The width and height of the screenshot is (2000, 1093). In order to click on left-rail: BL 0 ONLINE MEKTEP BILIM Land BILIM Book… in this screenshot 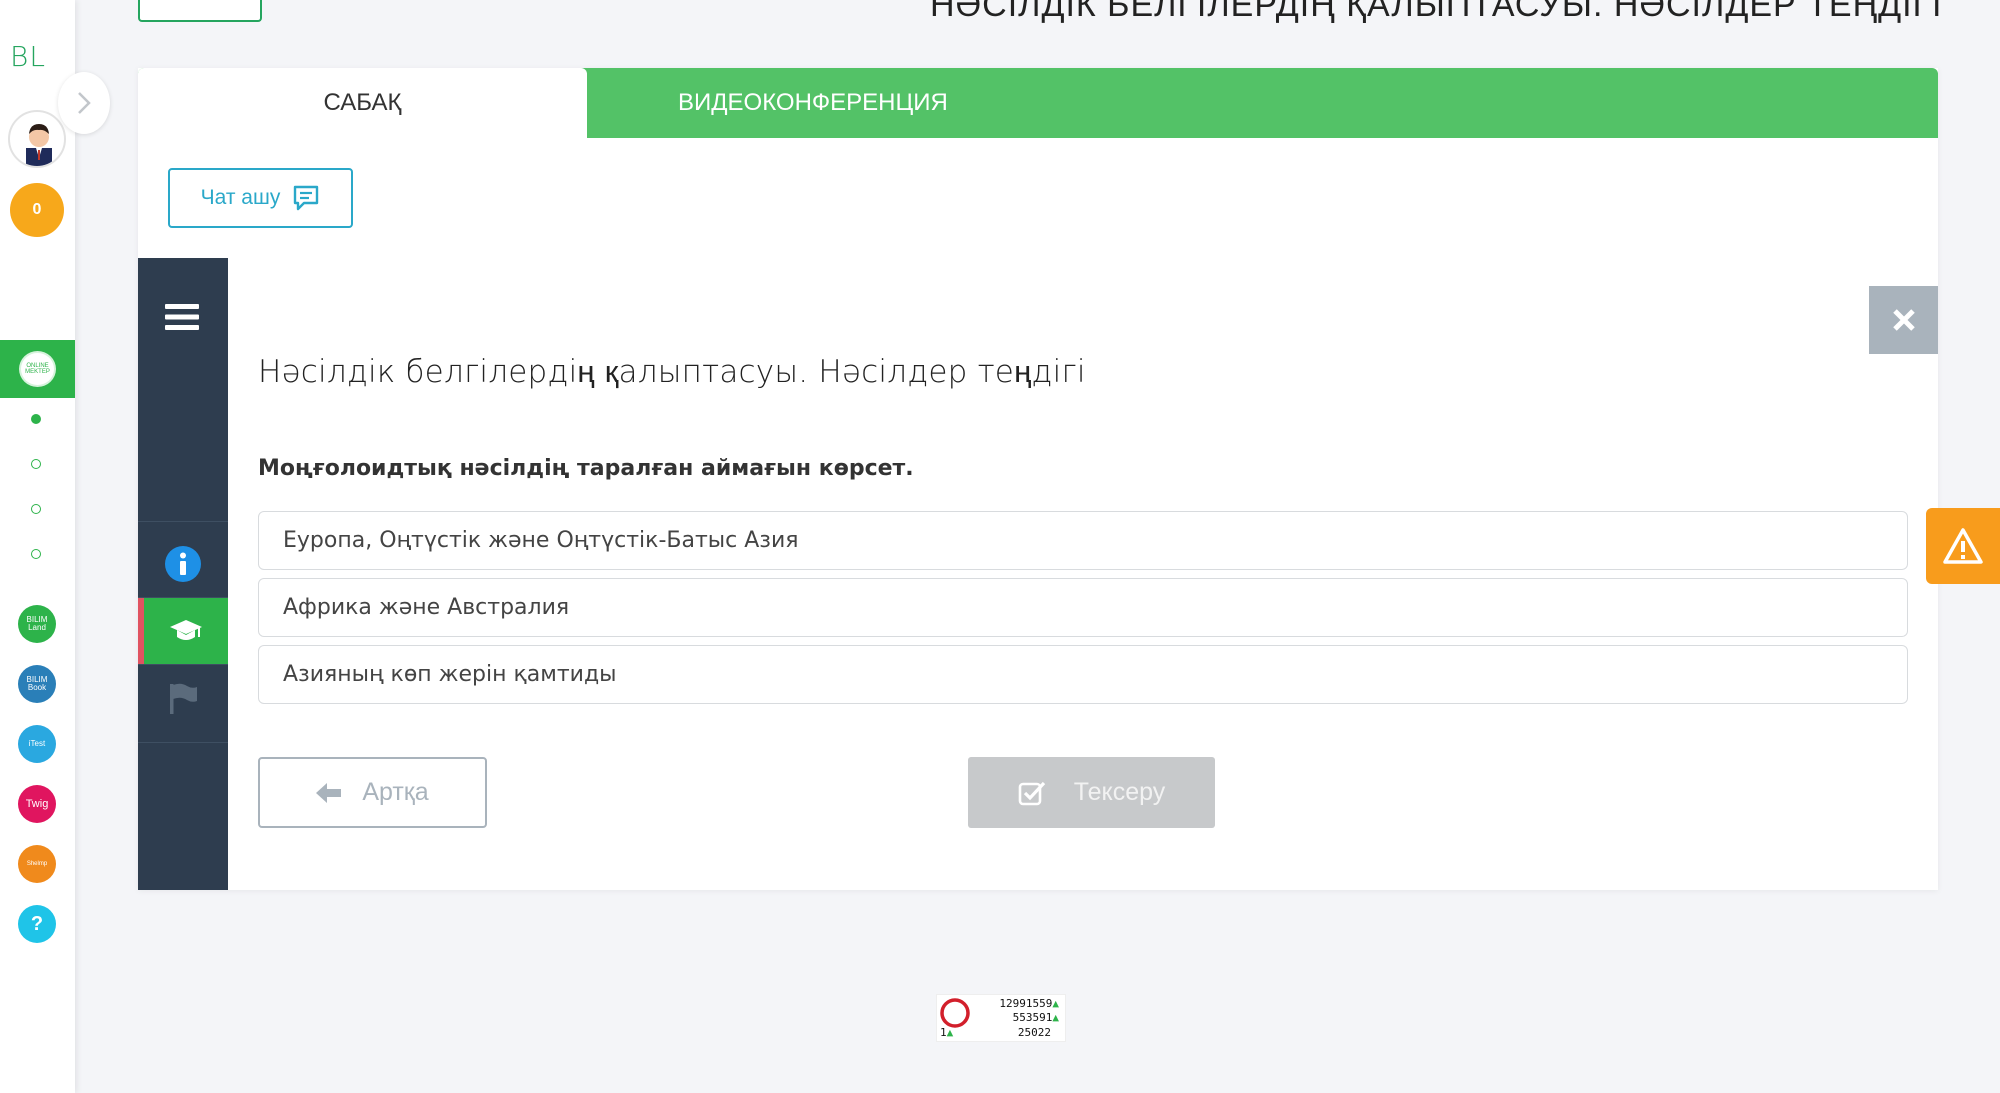, I will do `click(37, 546)`.